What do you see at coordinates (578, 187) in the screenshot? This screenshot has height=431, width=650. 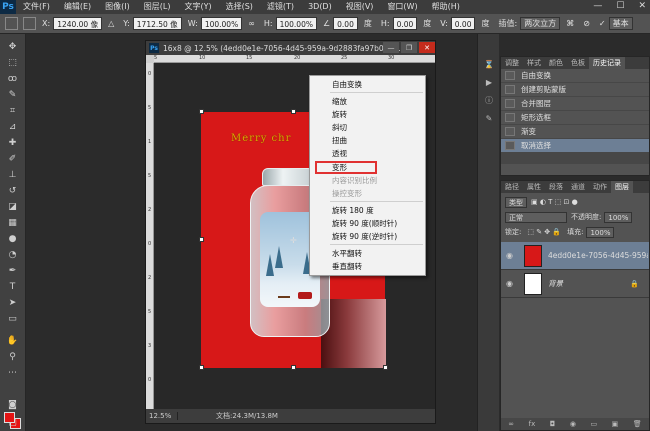 I see `tab-channels: 通道` at bounding box center [578, 187].